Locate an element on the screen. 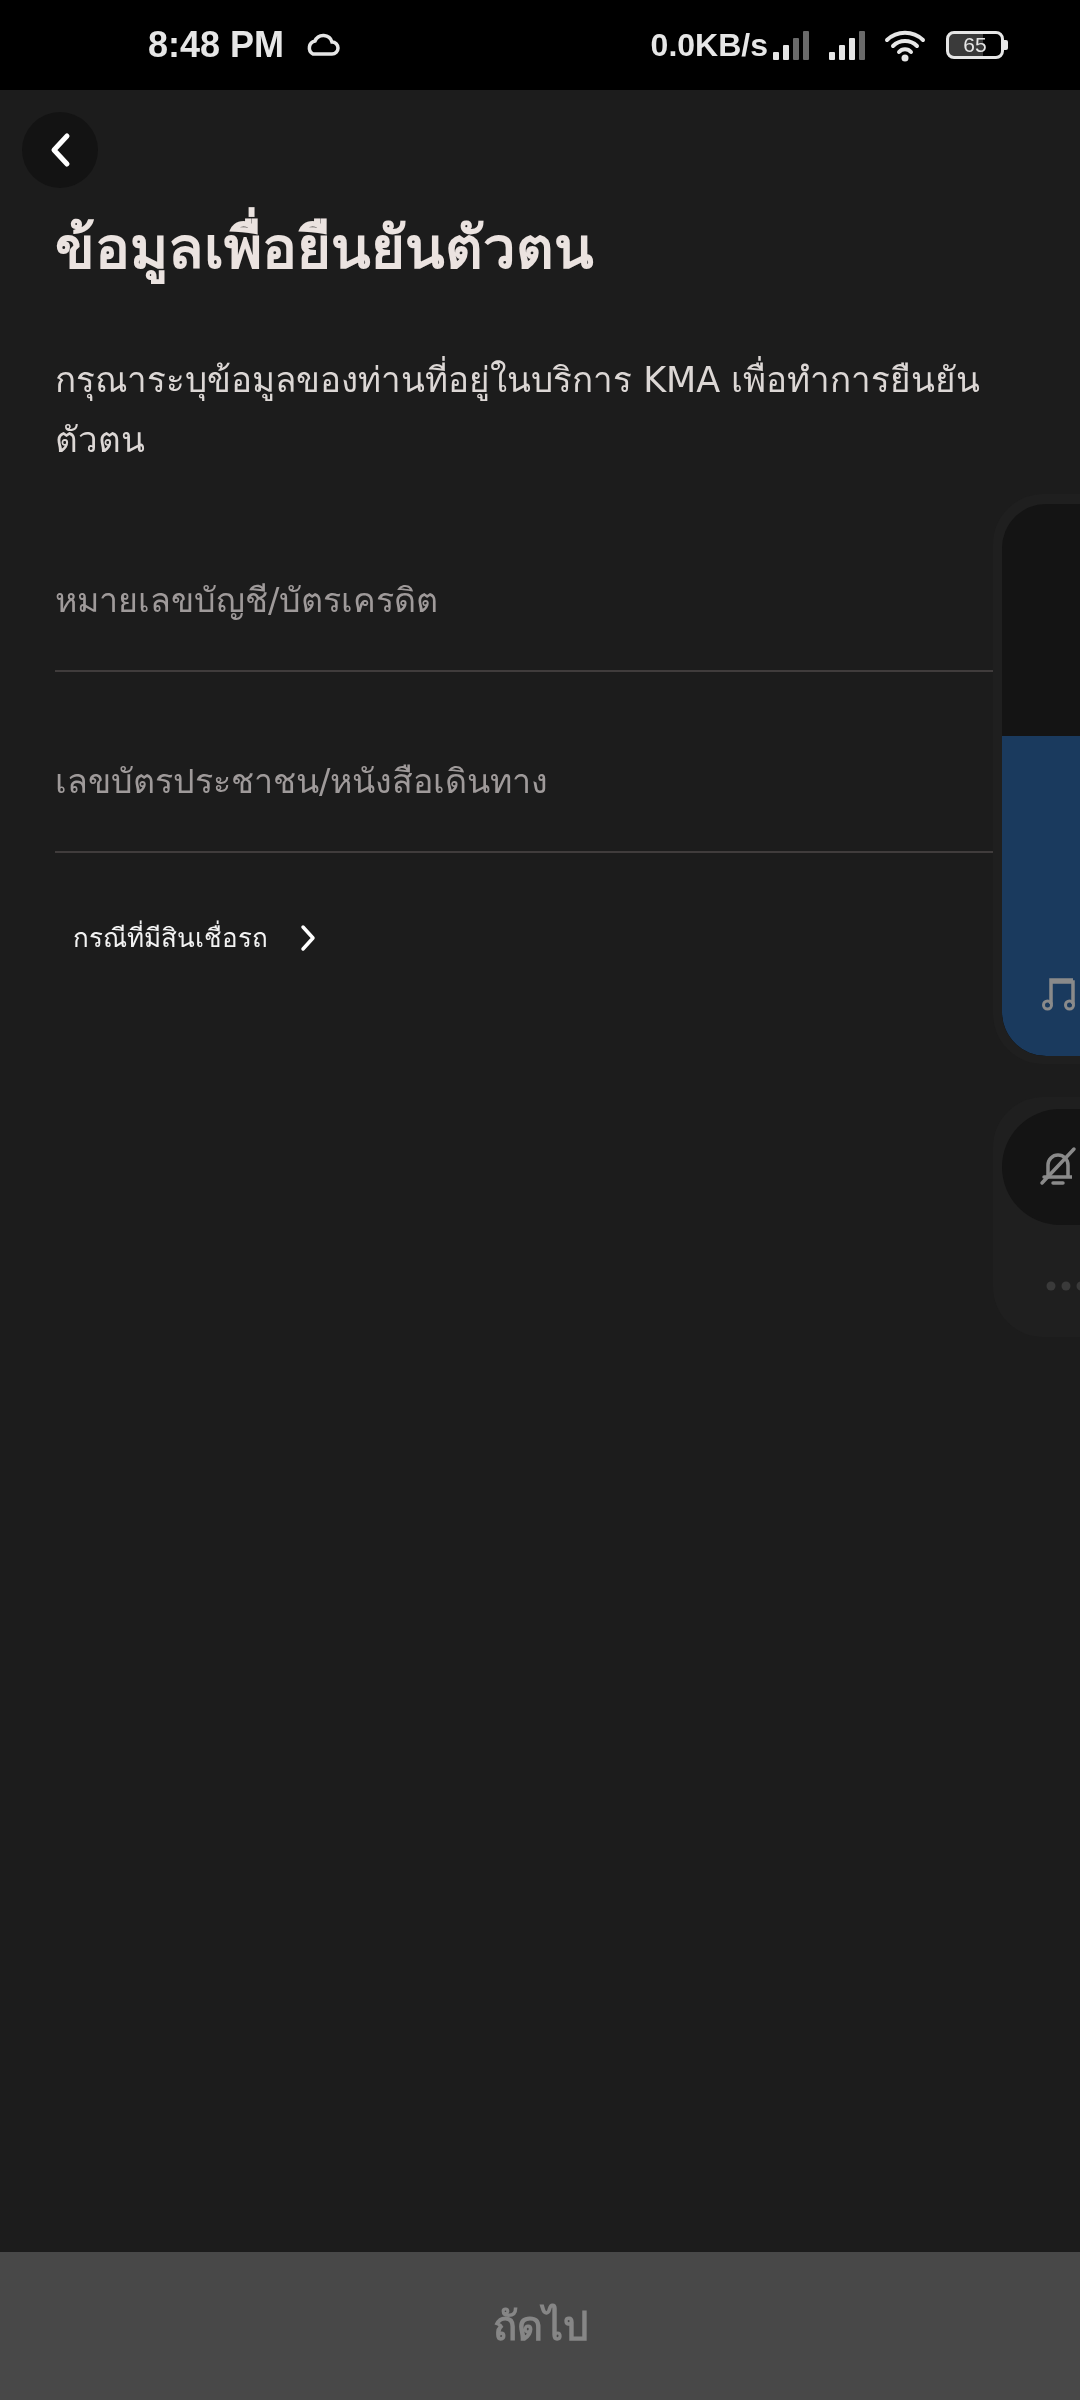  battery-indicator: 65 is located at coordinates (977, 45).